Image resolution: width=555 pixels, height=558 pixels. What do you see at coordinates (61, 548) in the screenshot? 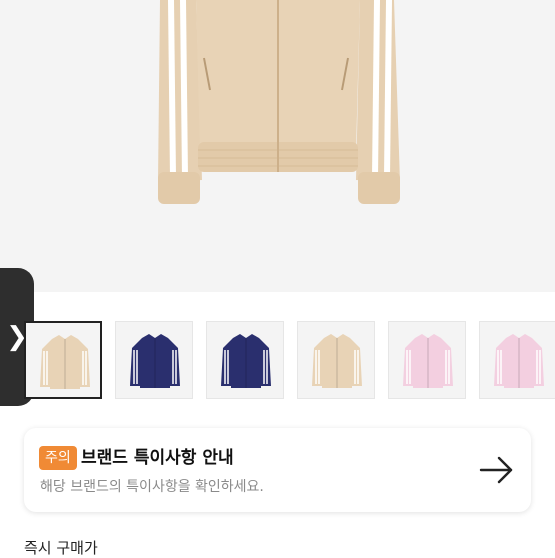
I see `instant-buy-price-label: 즉시 구매가` at bounding box center [61, 548].